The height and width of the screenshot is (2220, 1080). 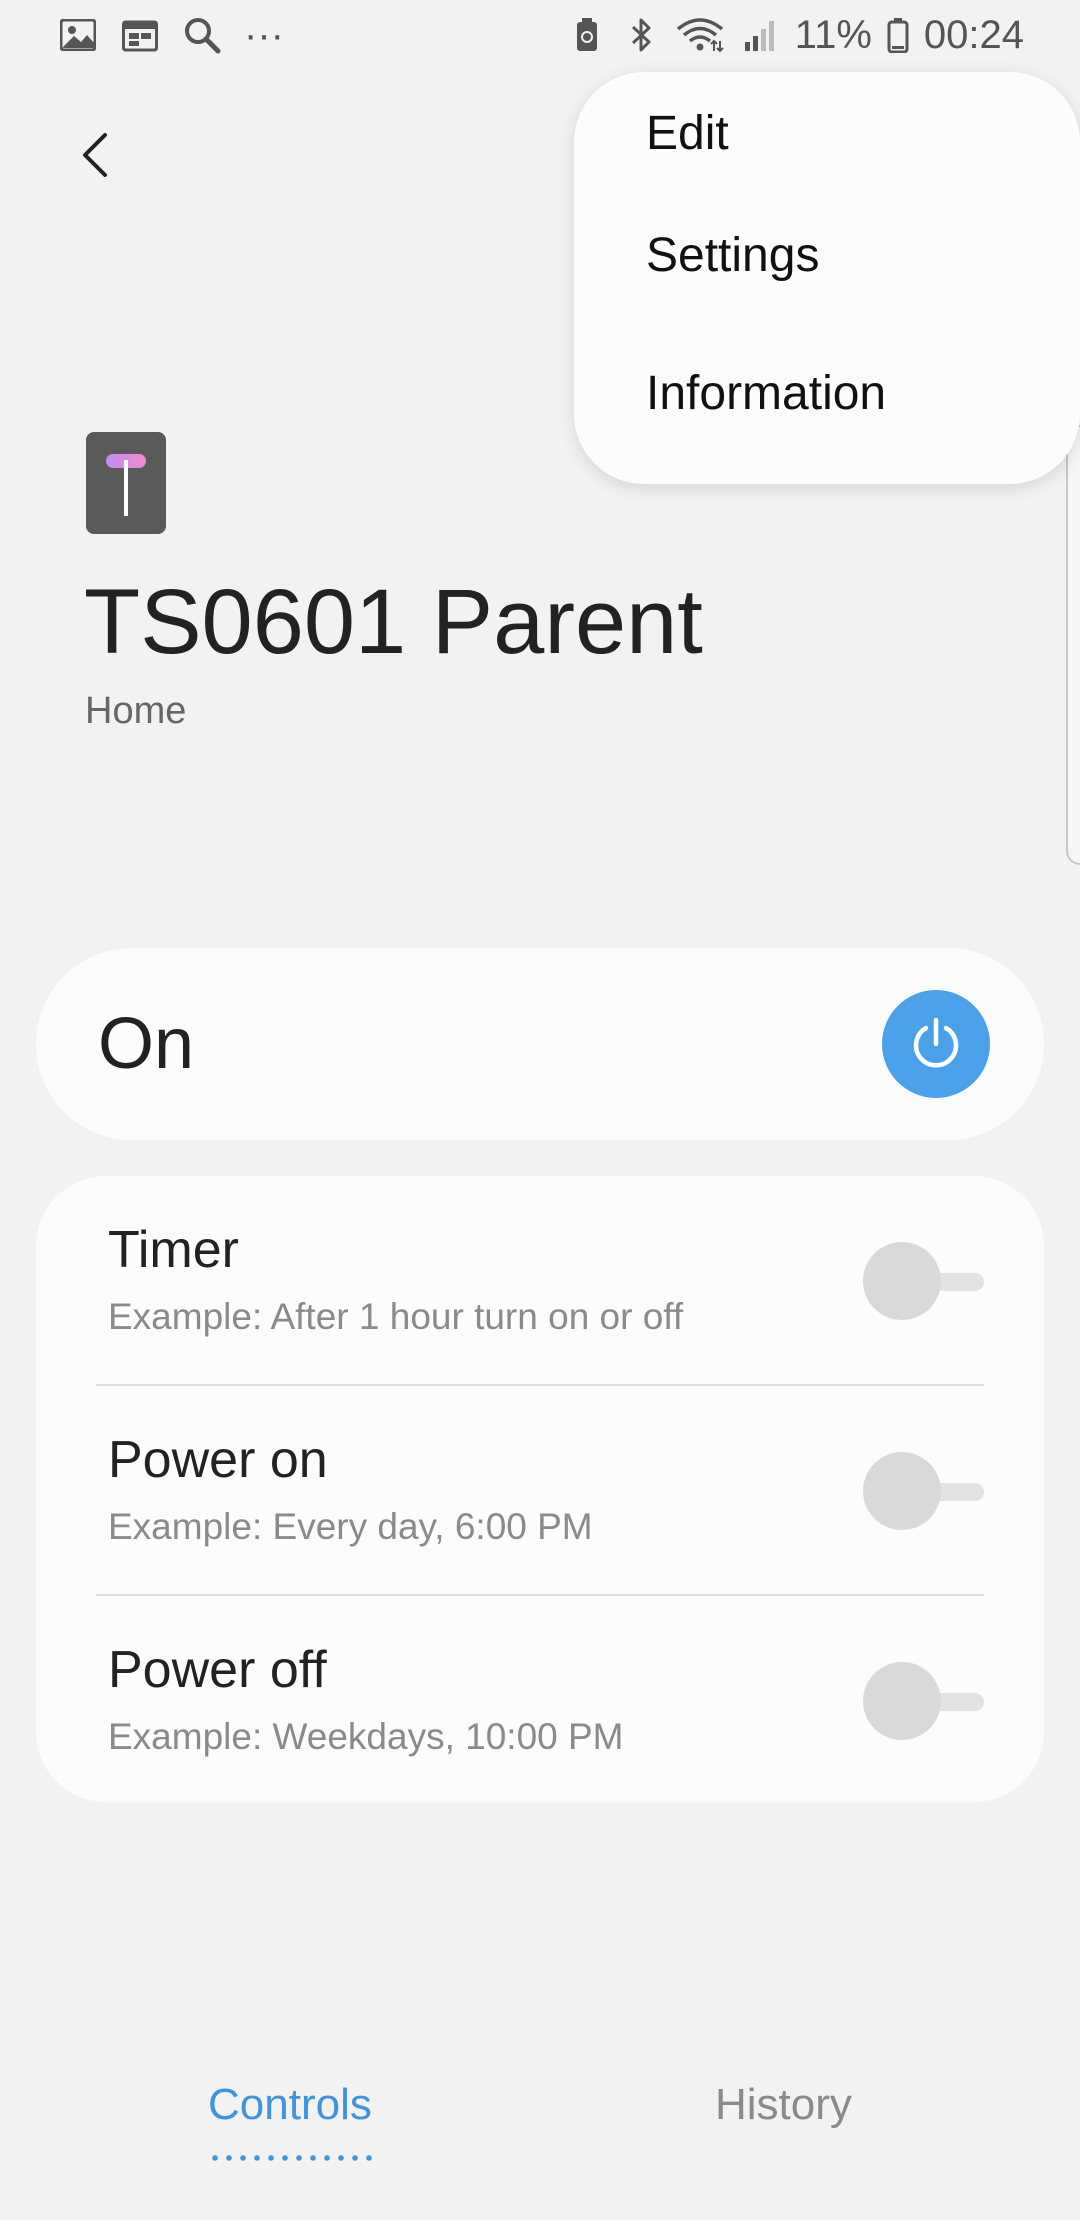 What do you see at coordinates (171, 35) in the screenshot?
I see `status-bar-left: ···` at bounding box center [171, 35].